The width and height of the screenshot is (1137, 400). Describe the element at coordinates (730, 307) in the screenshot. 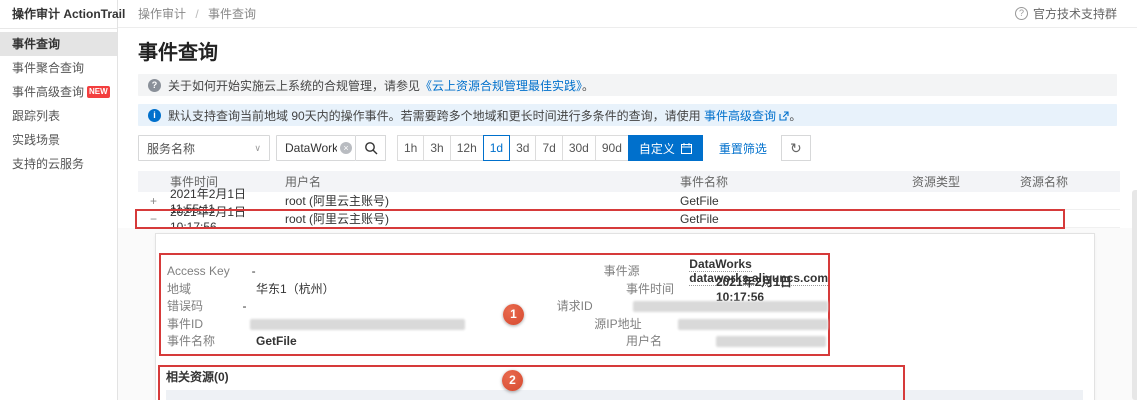

I see `request-id-redacted` at that location.